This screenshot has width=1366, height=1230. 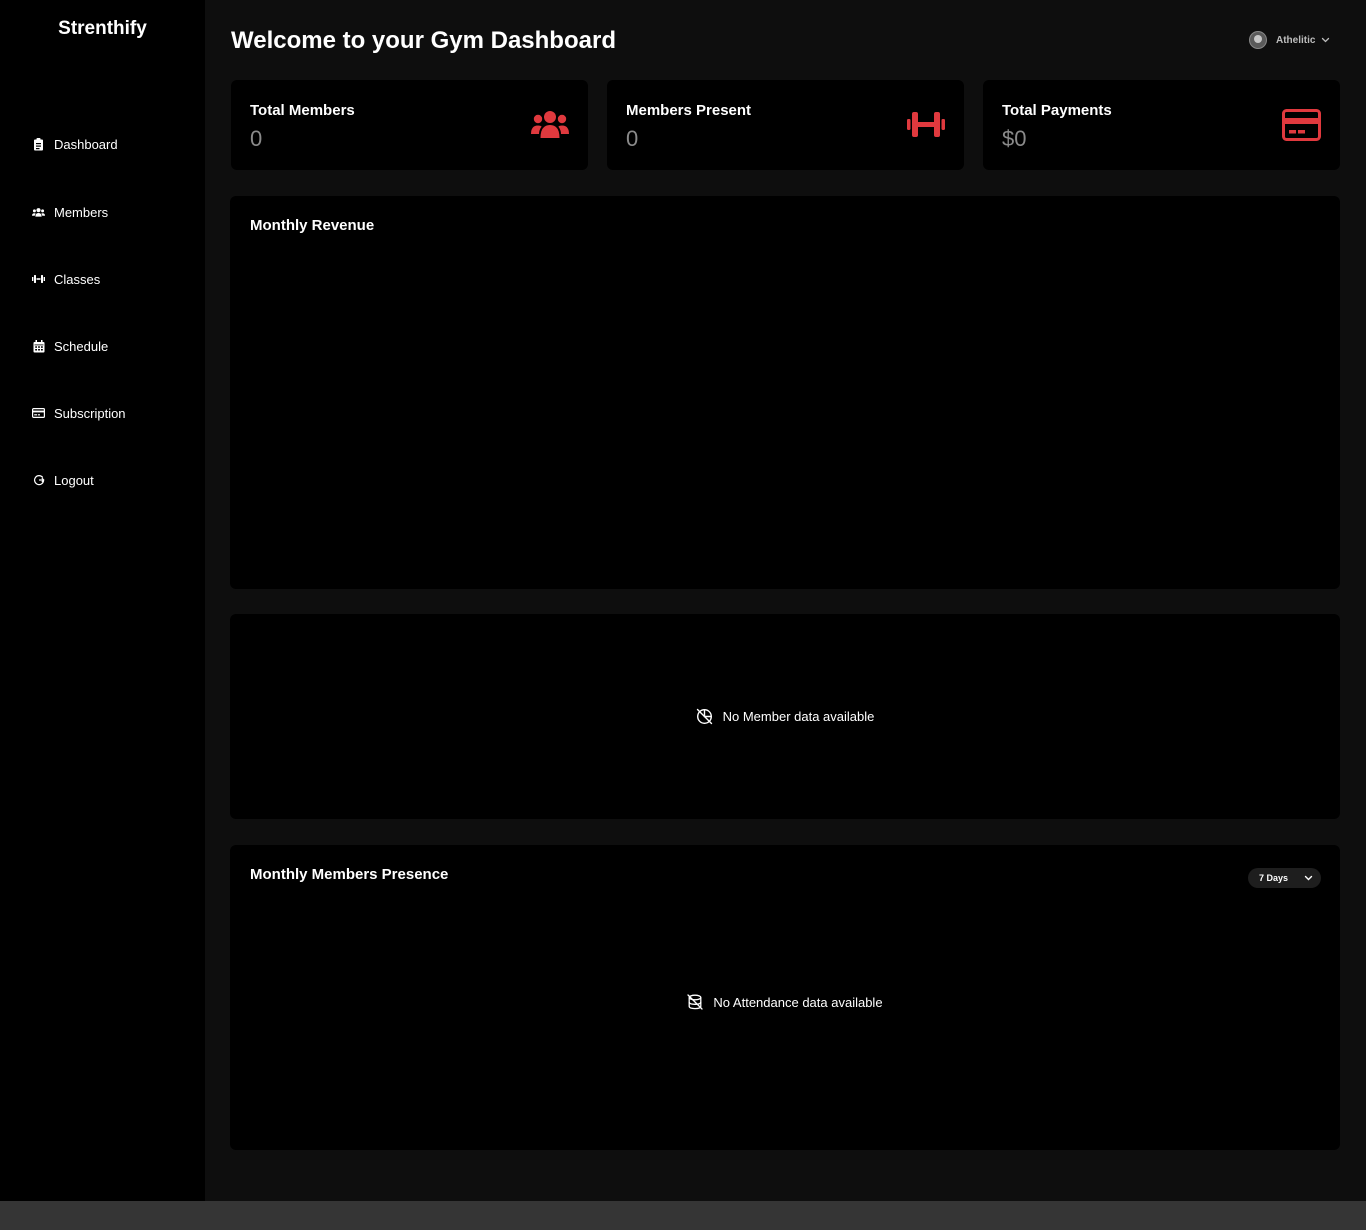 I want to click on sidebar-item-label: Classes, so click(x=77, y=279).